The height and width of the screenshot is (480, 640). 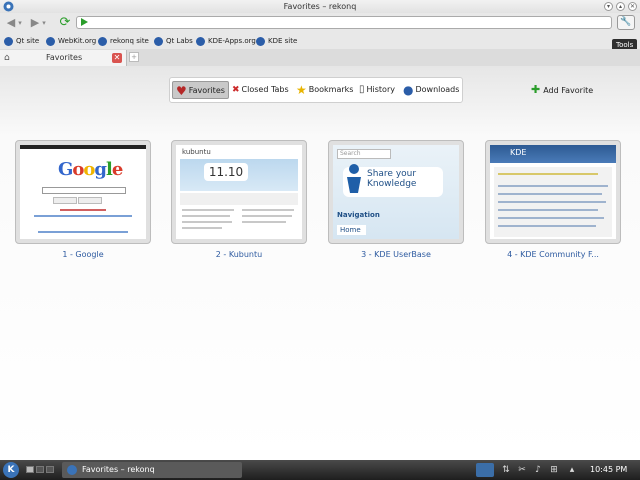 I want to click on new-tab-button: +, so click(x=134, y=57).